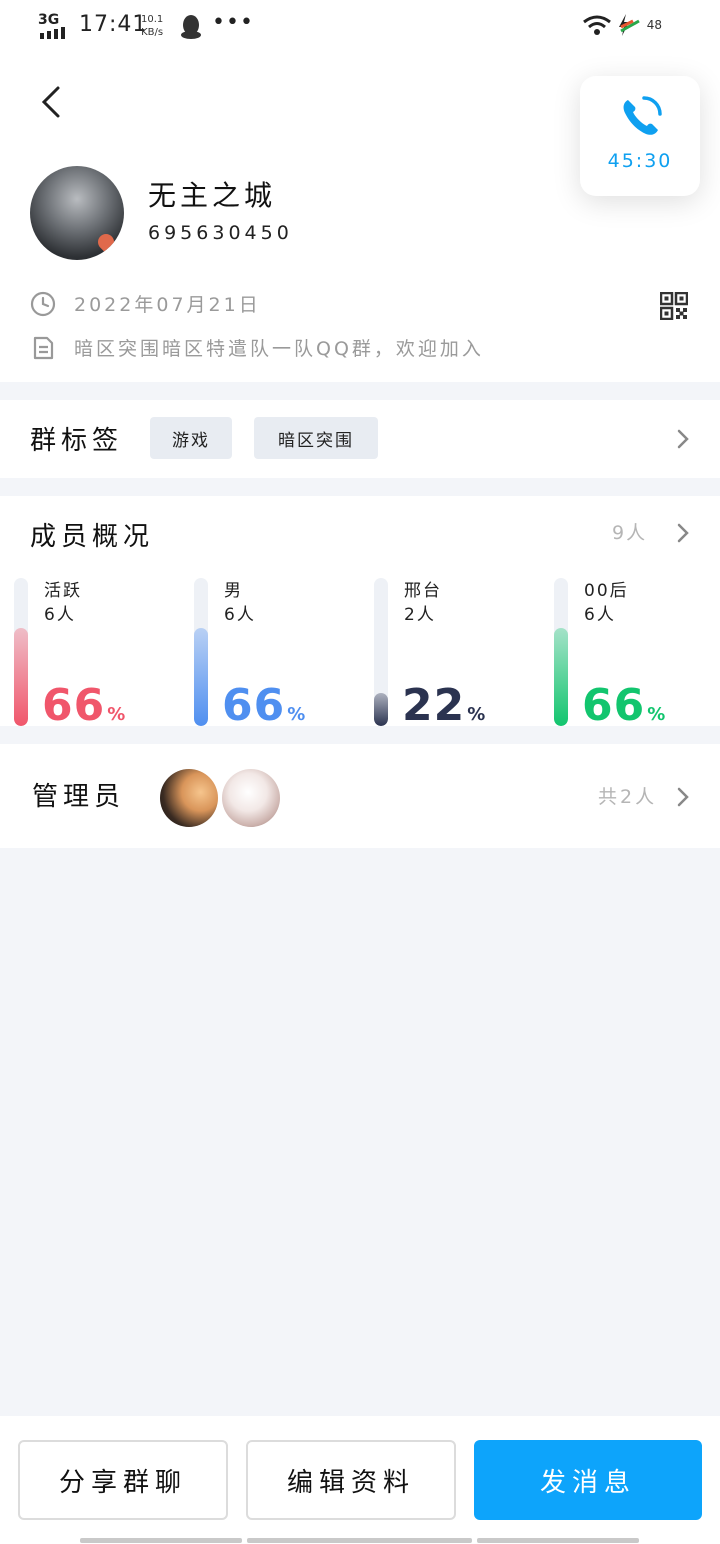  I want to click on signal-icon, so click(52, 33).